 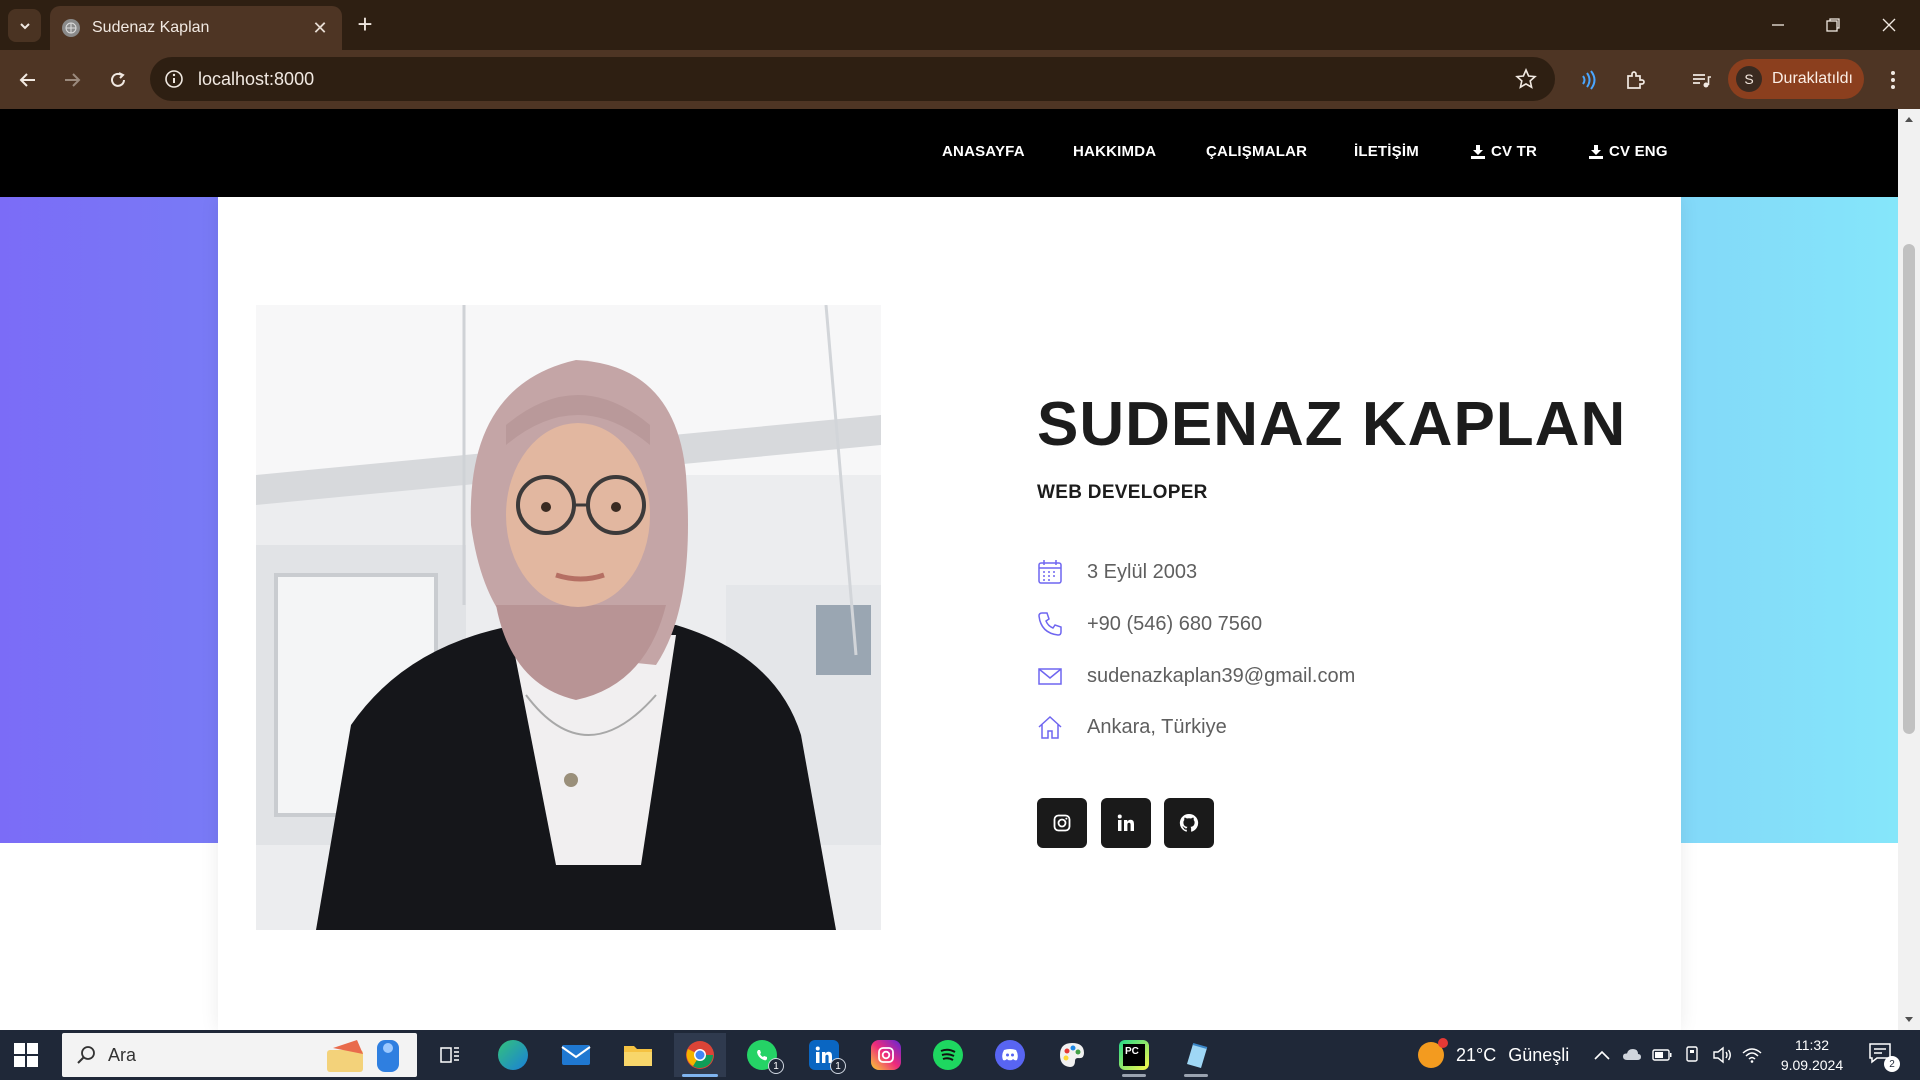 I want to click on tab-title: Sudenaz Kaplan, so click(x=151, y=27).